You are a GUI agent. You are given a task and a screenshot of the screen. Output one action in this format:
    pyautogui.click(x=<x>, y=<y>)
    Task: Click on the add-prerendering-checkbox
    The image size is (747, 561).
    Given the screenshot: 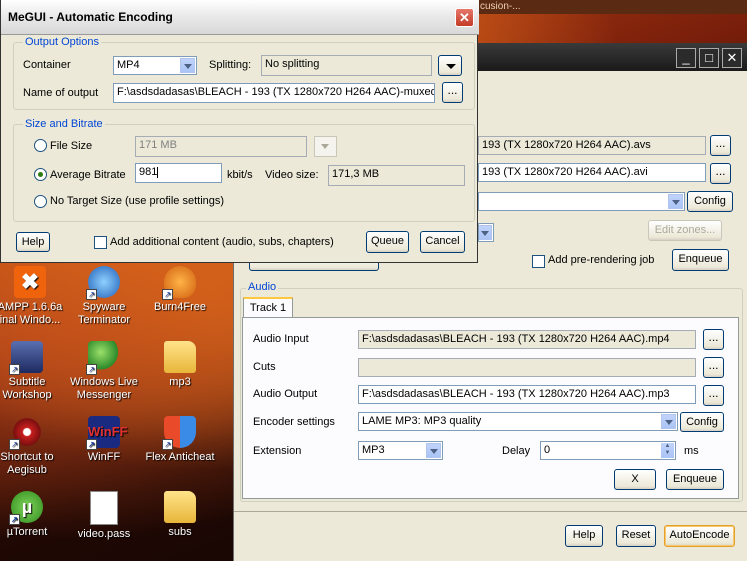 What is the action you would take?
    pyautogui.click(x=538, y=261)
    